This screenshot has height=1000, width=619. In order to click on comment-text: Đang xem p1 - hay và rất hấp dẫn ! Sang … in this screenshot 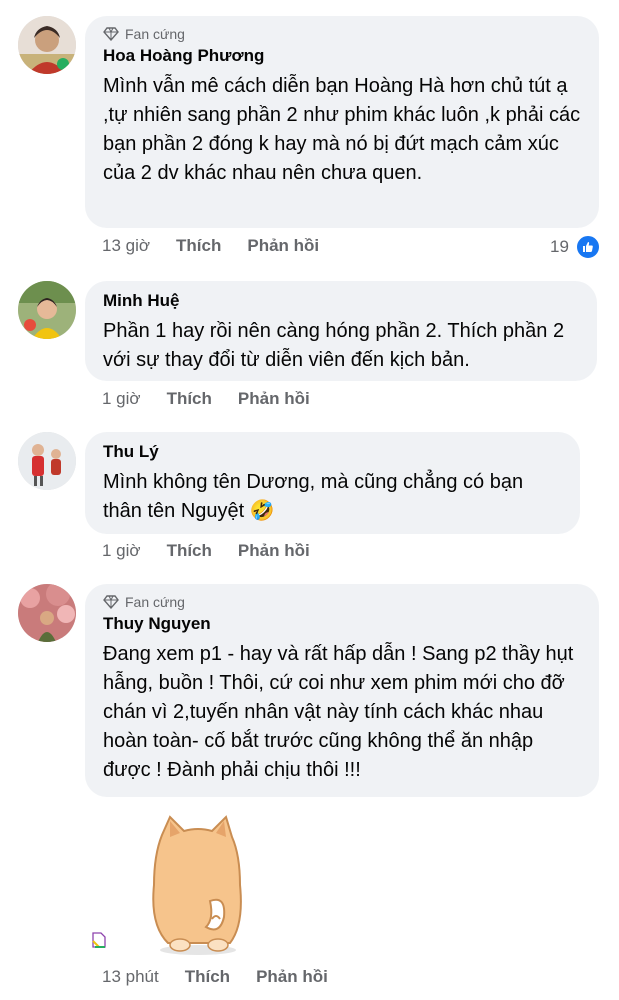, I will do `click(338, 712)`.